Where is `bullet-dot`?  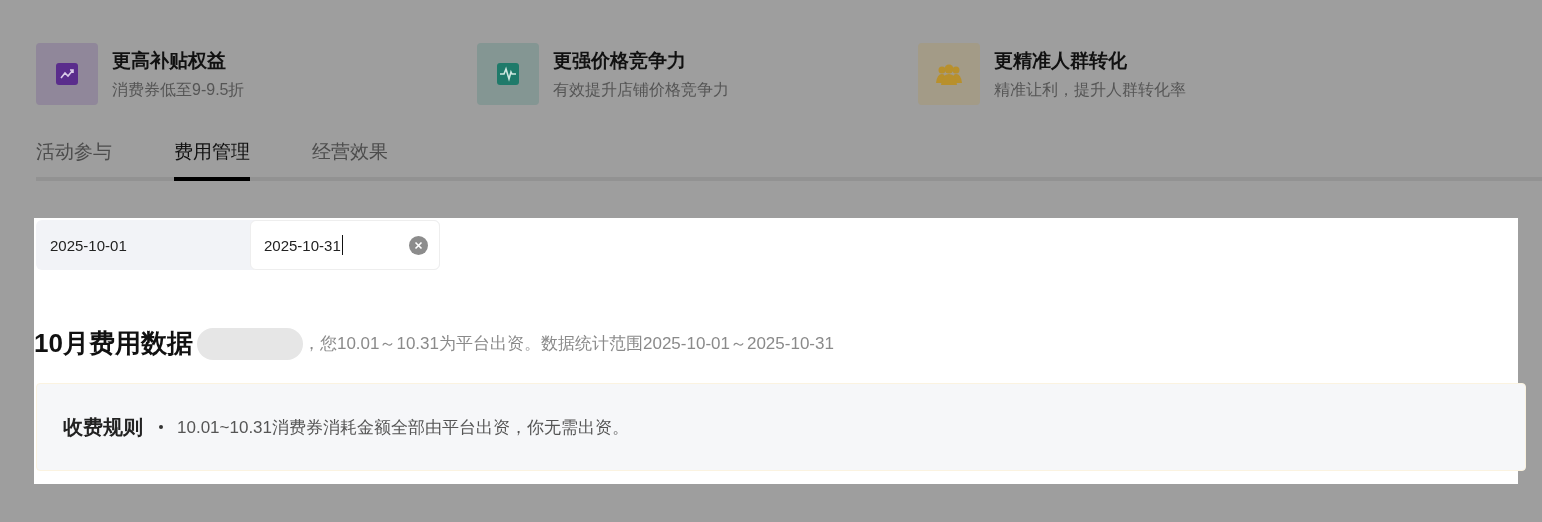
bullet-dot is located at coordinates (161, 427).